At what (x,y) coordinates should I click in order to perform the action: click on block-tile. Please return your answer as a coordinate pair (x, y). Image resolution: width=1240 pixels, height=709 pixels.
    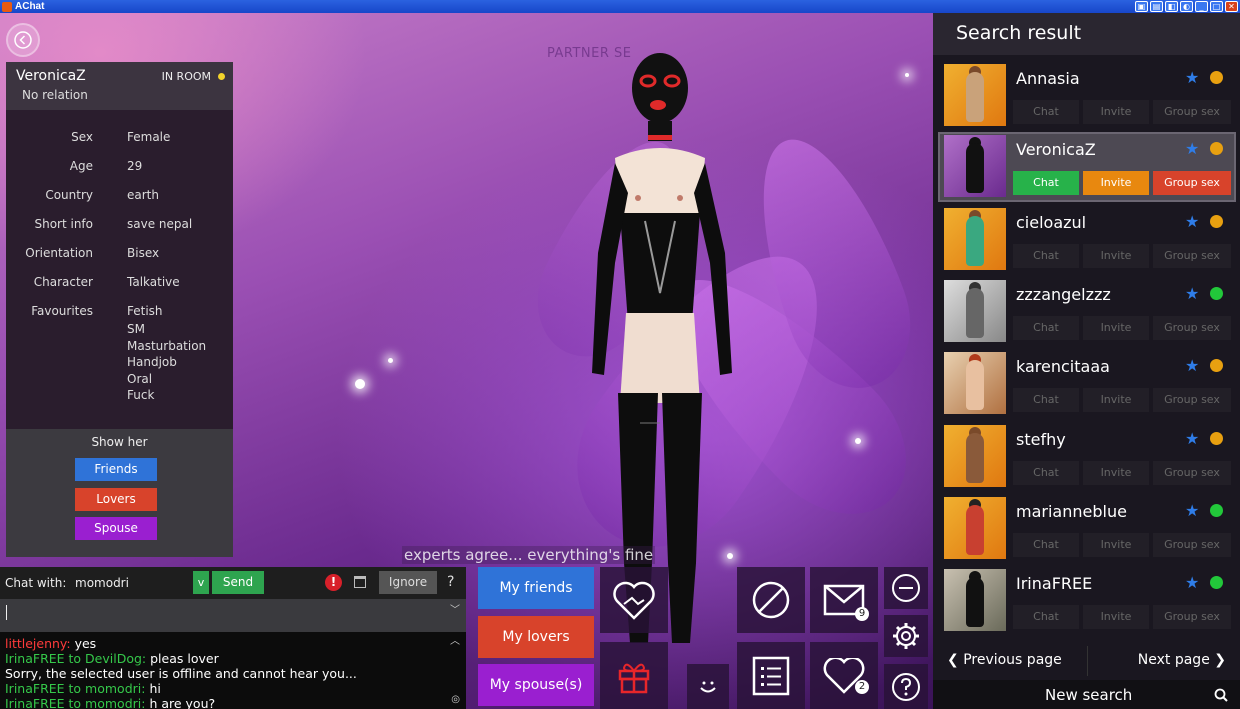
    Looking at the image, I should click on (771, 600).